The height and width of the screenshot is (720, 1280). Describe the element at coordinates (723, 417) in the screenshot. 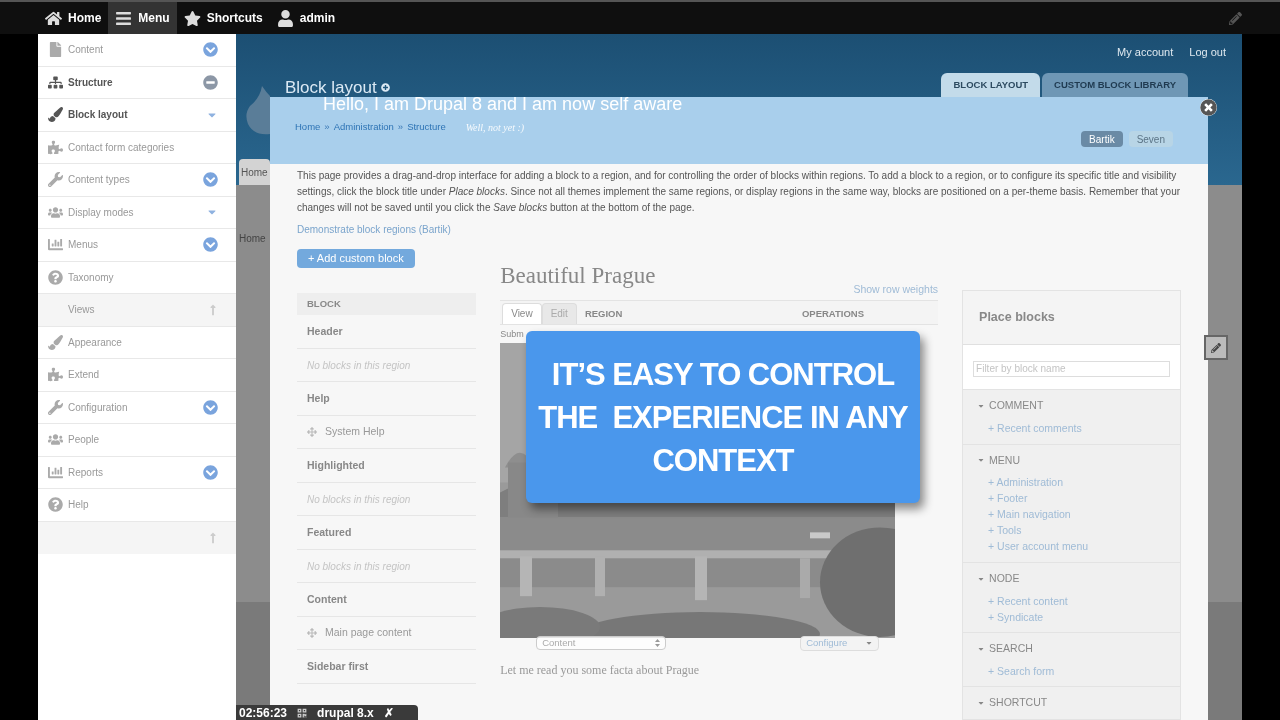

I see `callout-text: IT’S EASY TO CONTROL THE EXPERIENCE IN ANY CONTEXT` at that location.